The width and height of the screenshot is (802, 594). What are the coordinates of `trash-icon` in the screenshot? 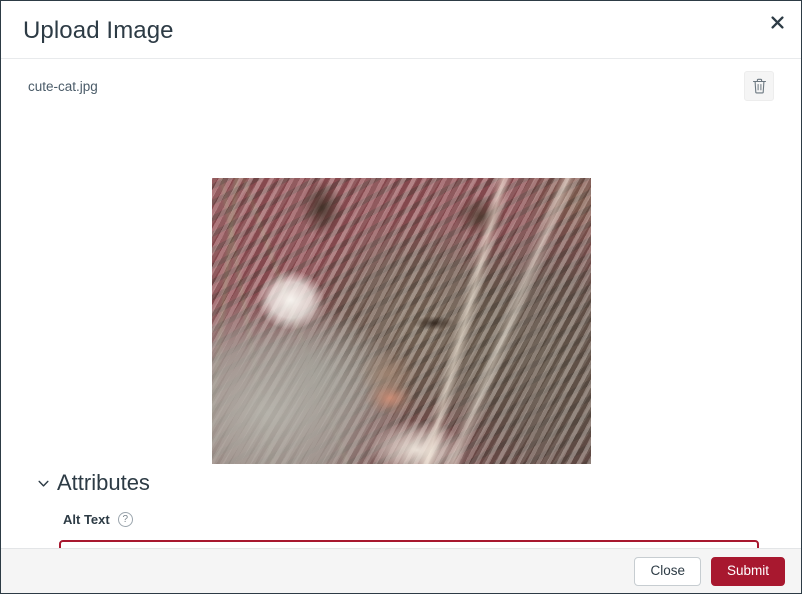 It's located at (759, 86).